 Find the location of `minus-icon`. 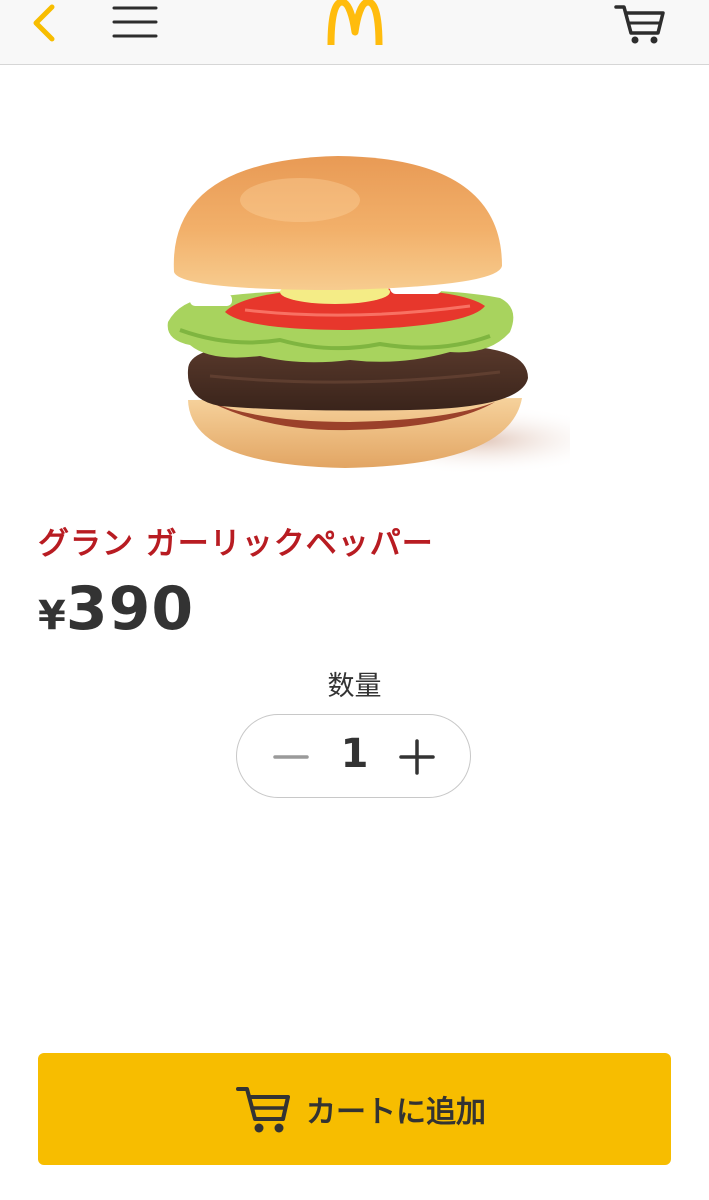

minus-icon is located at coordinates (291, 757).